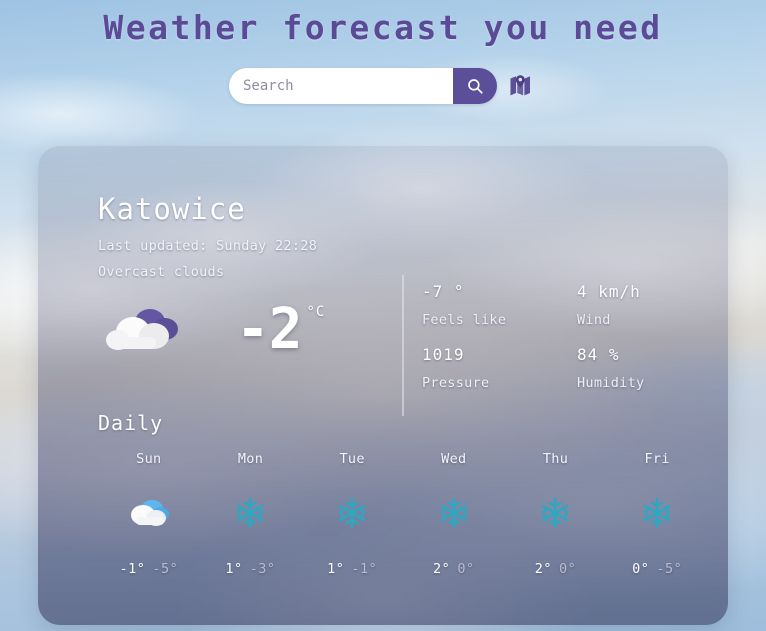 Image resolution: width=766 pixels, height=631 pixels. I want to click on current-temperature: -2 °C, so click(281, 329).